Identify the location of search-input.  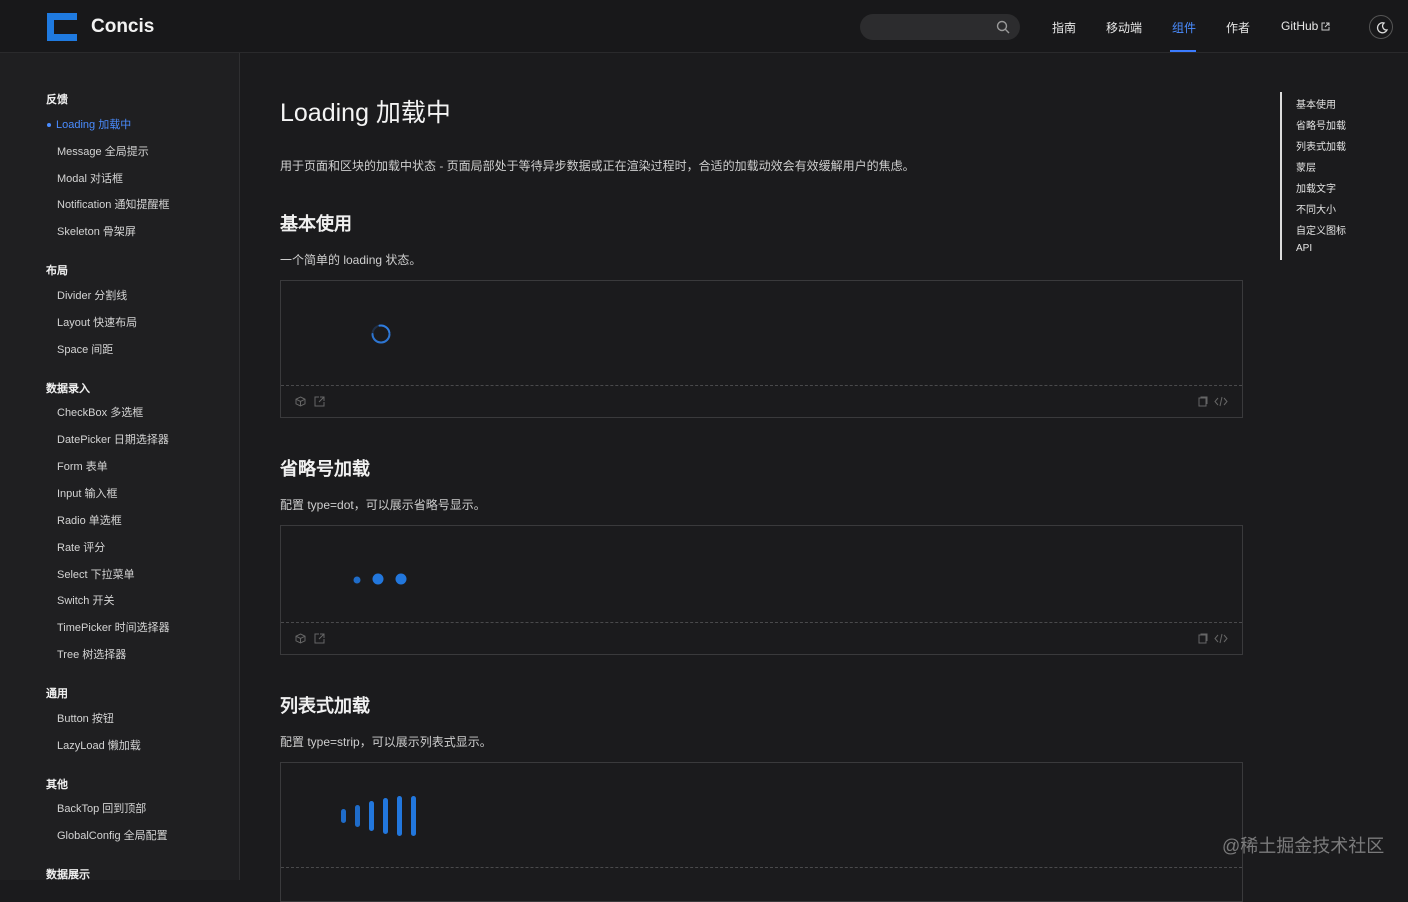
(940, 27).